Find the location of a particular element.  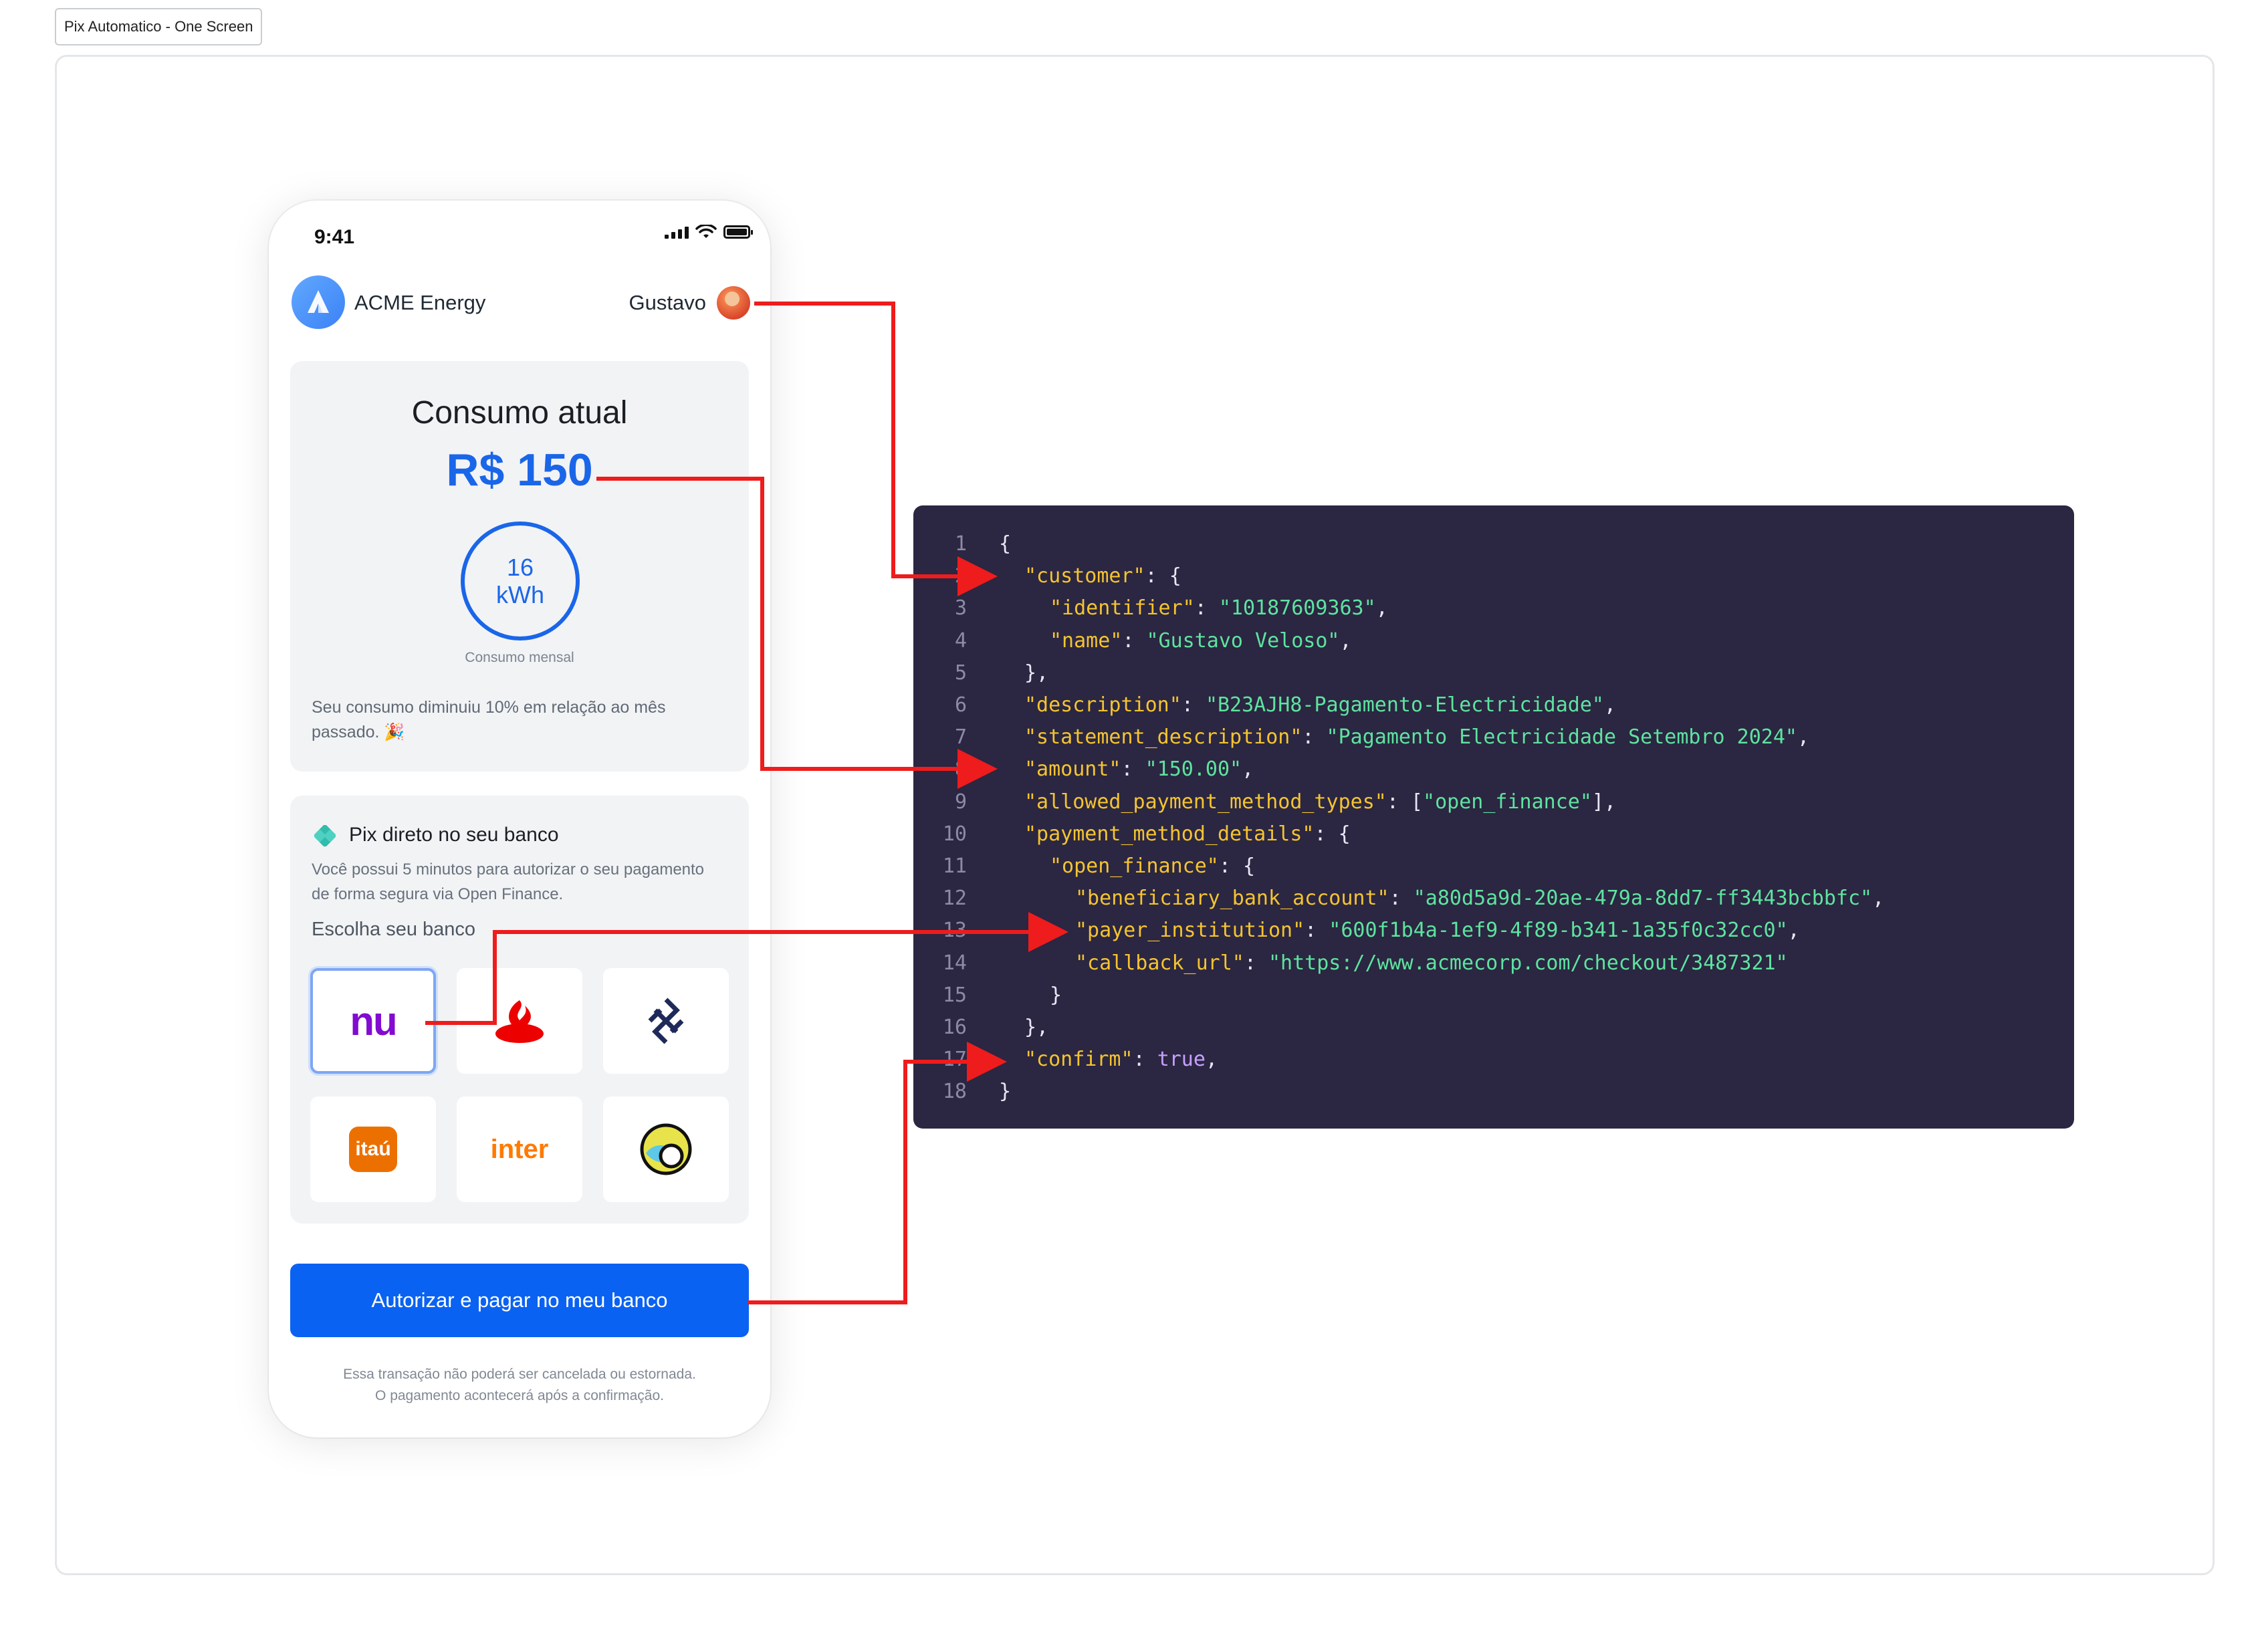

line-number: 9 is located at coordinates (960, 802).